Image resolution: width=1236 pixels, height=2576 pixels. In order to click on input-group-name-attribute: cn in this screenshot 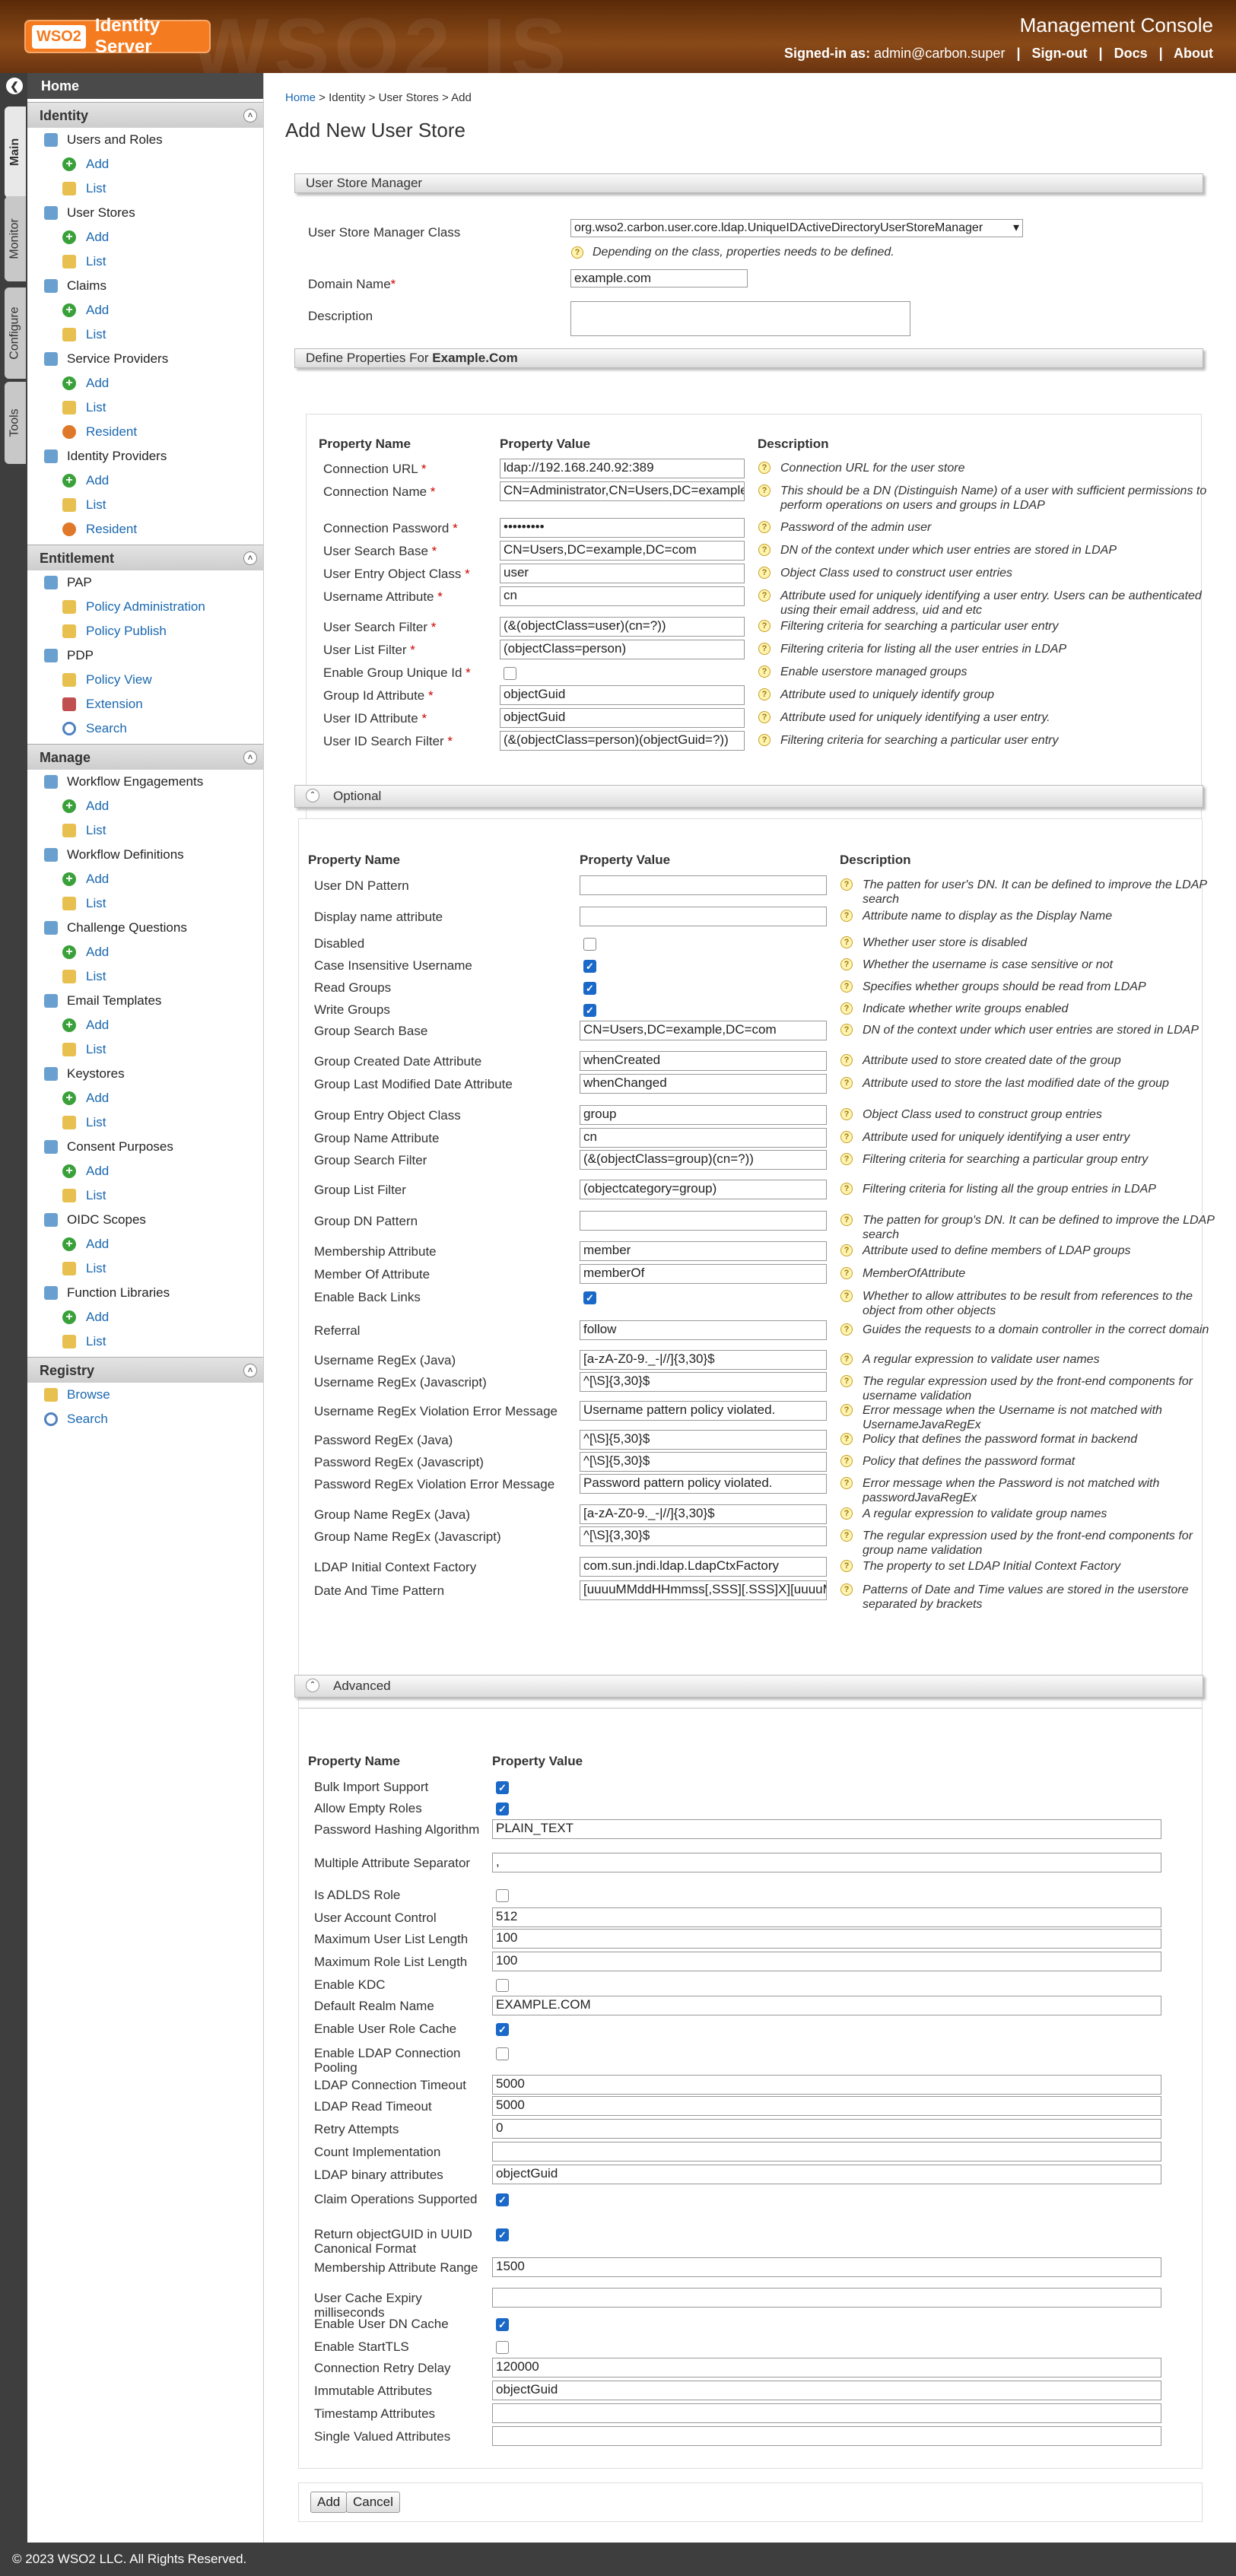, I will do `click(703, 1138)`.